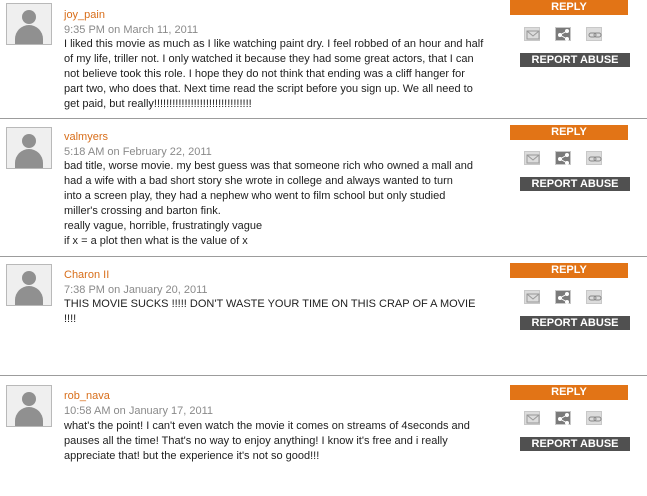 The image size is (647, 496). What do you see at coordinates (86, 275) in the screenshot?
I see `comment-username: Charon II` at bounding box center [86, 275].